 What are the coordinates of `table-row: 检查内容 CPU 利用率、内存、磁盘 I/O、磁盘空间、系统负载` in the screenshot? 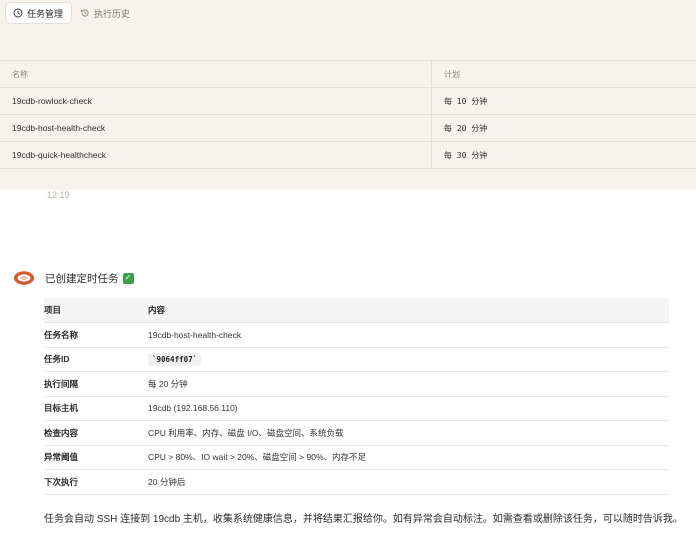 It's located at (356, 433).